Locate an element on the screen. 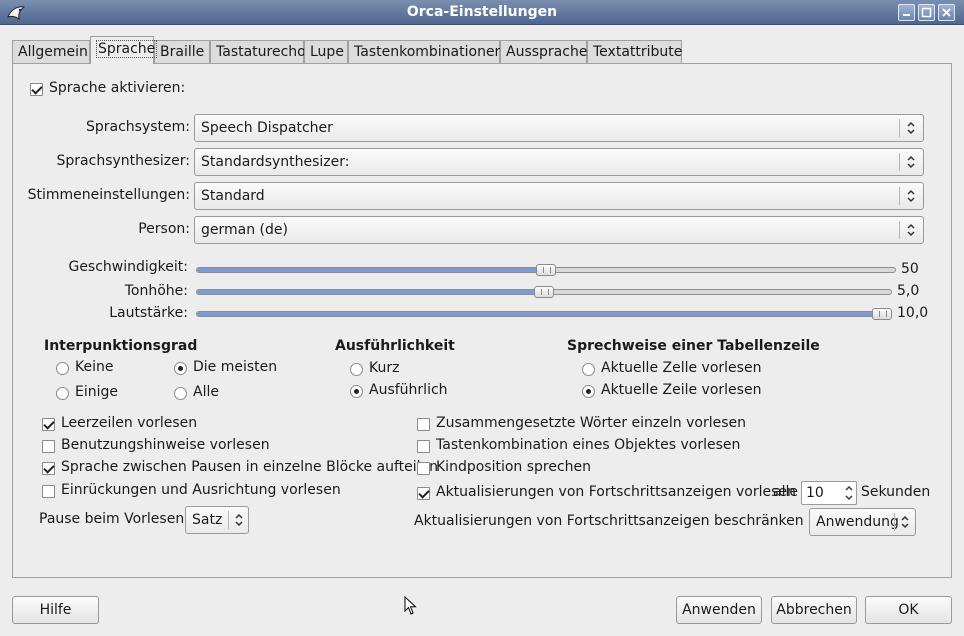 This screenshot has height=636, width=964. punctuation-some-radio is located at coordinates (62, 393).